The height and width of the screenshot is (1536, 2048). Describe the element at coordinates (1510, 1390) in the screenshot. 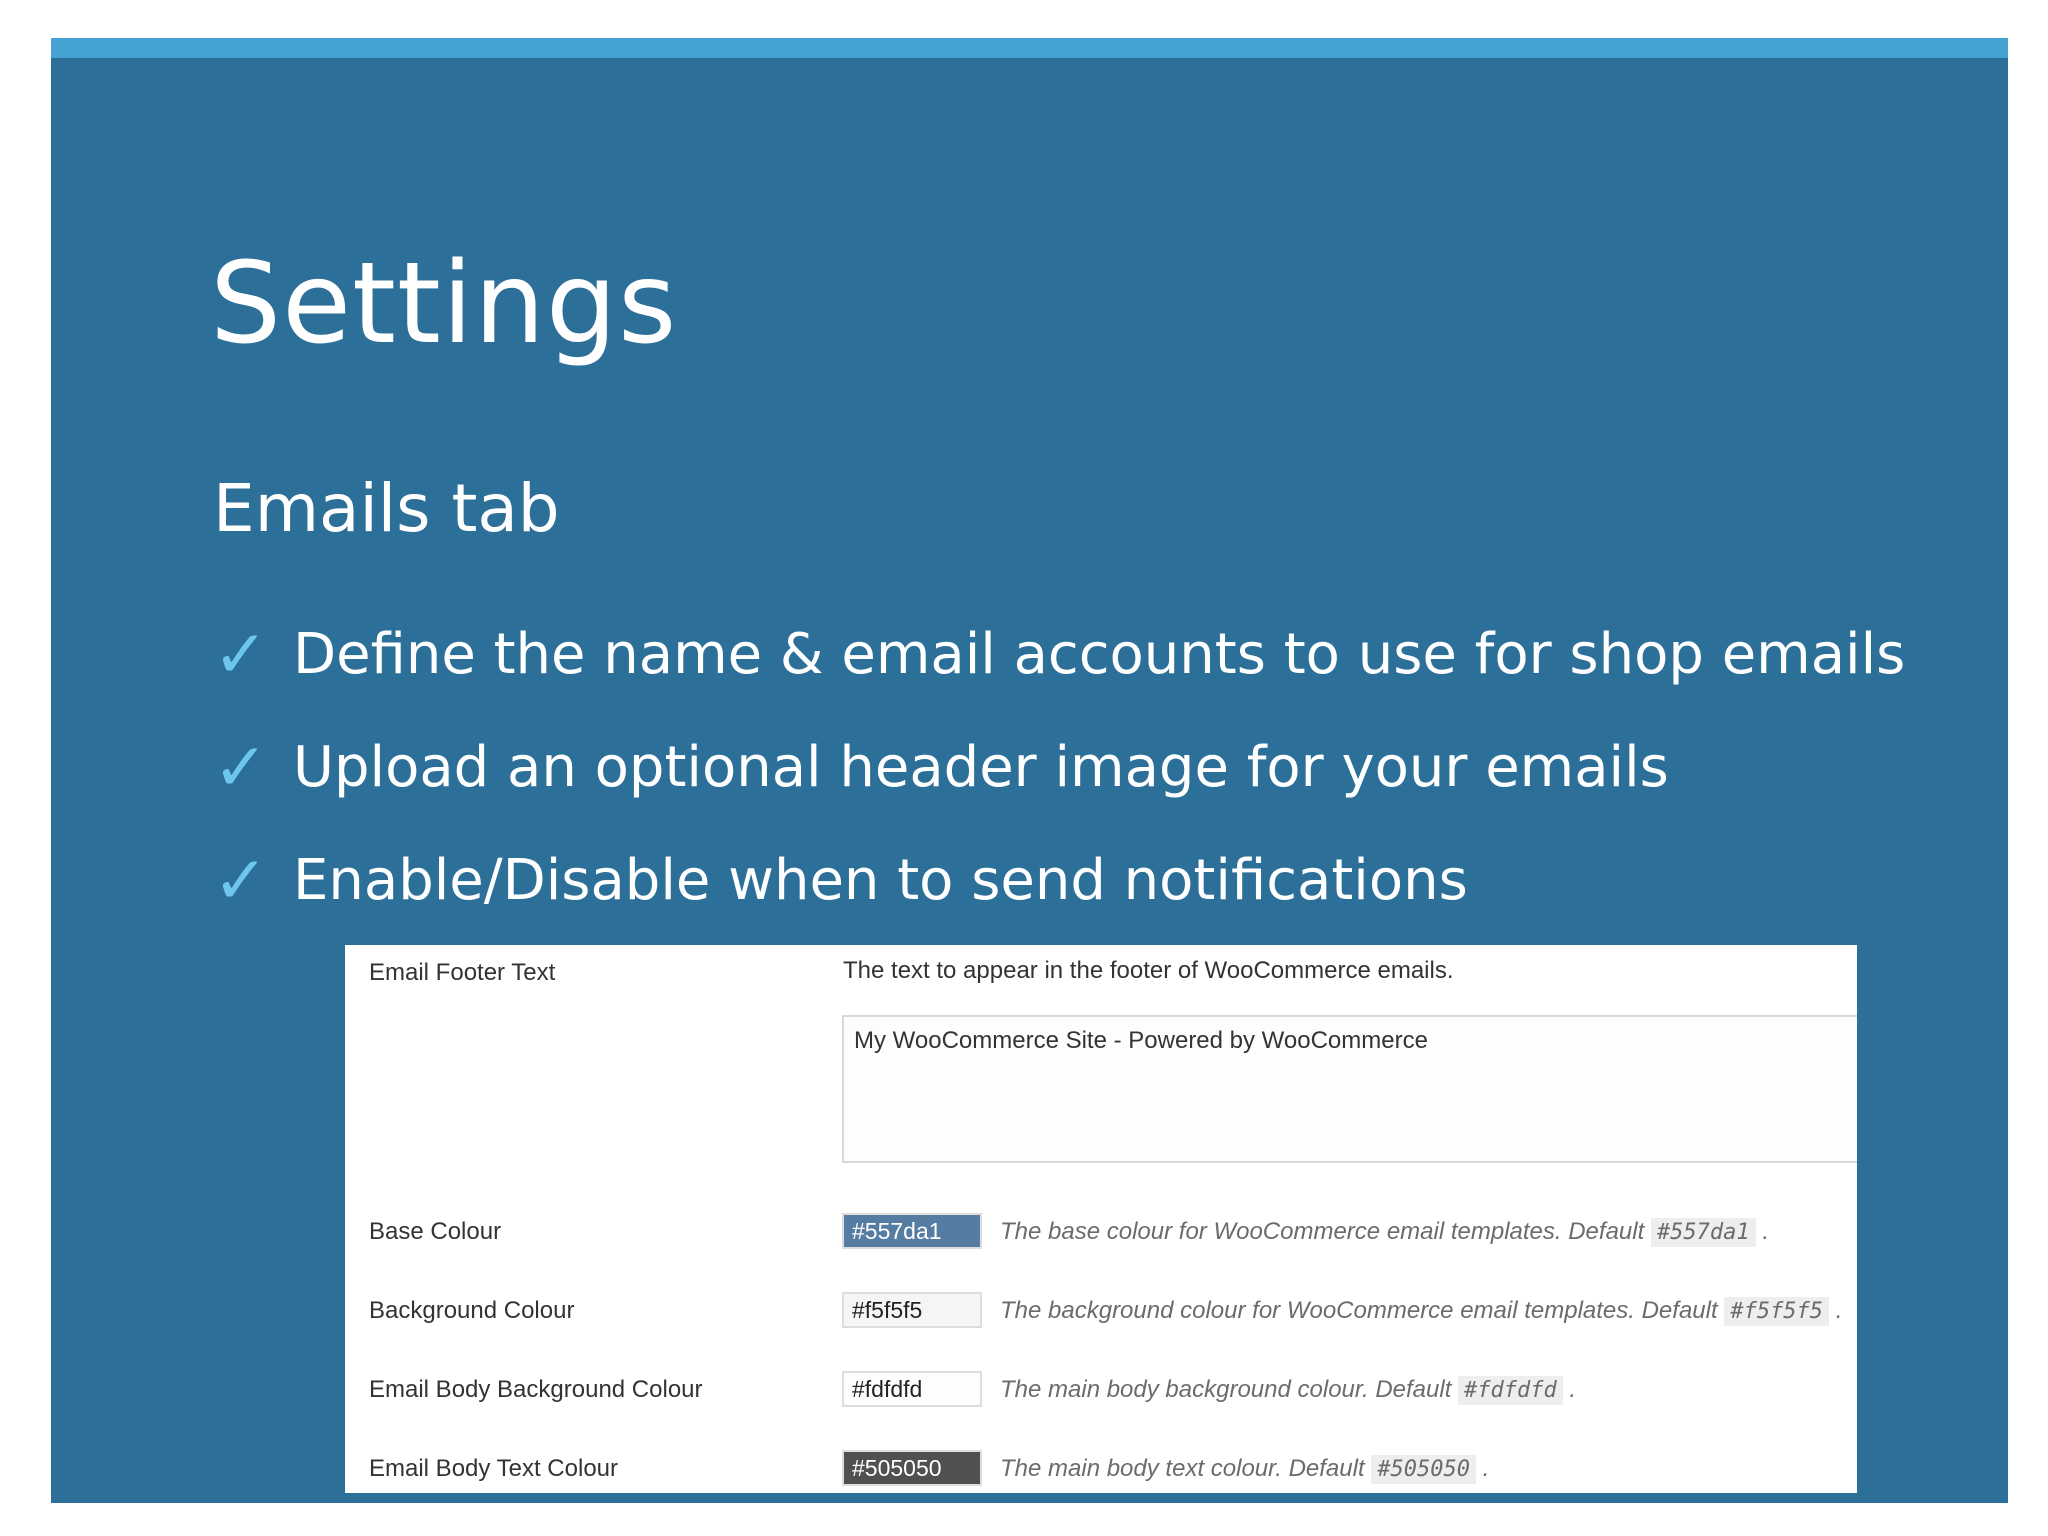

I see `default-value-code: #fdfdfd` at that location.